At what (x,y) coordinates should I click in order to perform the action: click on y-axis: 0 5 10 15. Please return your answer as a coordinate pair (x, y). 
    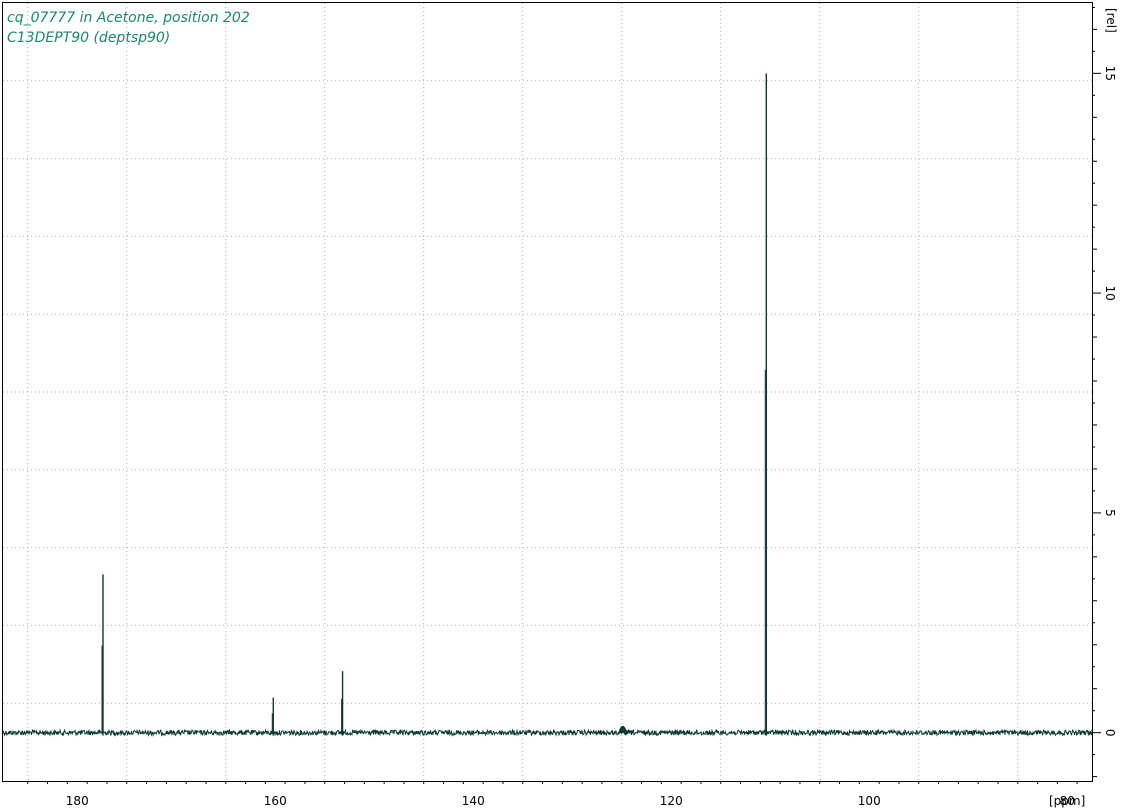
    Looking at the image, I should click on (1104, 392).